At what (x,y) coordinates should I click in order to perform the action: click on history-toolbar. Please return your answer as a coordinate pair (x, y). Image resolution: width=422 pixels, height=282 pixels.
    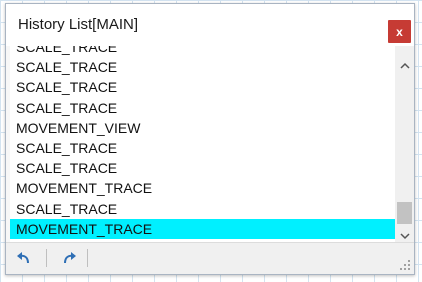
    Looking at the image, I should click on (210, 258).